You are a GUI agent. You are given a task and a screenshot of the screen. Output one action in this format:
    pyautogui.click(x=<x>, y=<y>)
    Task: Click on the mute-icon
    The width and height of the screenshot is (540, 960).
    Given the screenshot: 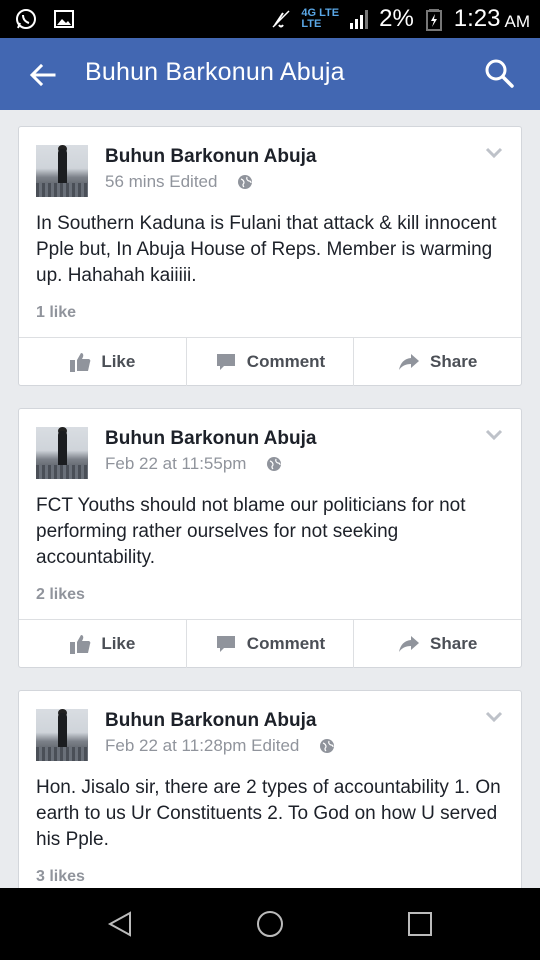 What is the action you would take?
    pyautogui.click(x=281, y=19)
    